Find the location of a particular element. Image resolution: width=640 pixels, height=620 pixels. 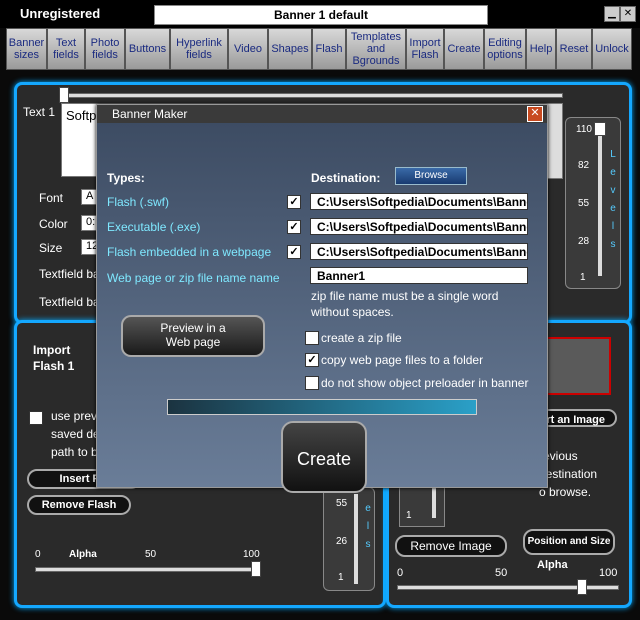

toolbar-buttons: Buttons is located at coordinates (147, 49).